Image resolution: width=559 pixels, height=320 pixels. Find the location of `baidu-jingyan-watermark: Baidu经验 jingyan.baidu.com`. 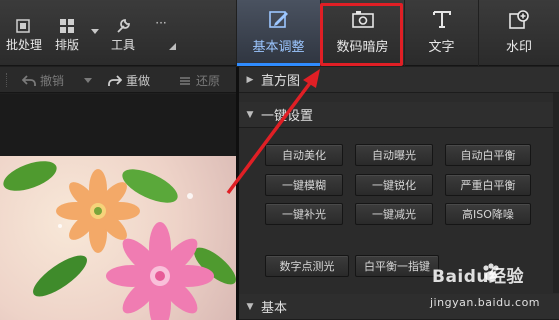

baidu-jingyan-watermark: Baidu经验 jingyan.baidu.com is located at coordinates (492, 290).